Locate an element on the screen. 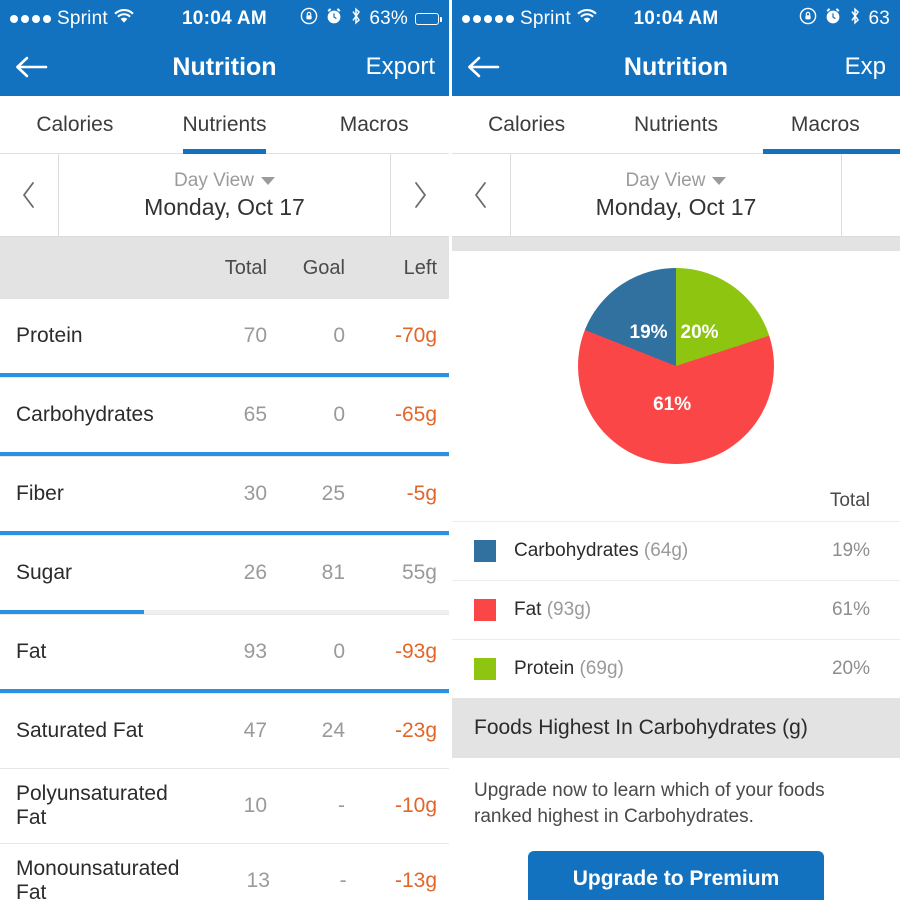 The image size is (900, 900). nav-bar: Nutrition Exp is located at coordinates (676, 67).